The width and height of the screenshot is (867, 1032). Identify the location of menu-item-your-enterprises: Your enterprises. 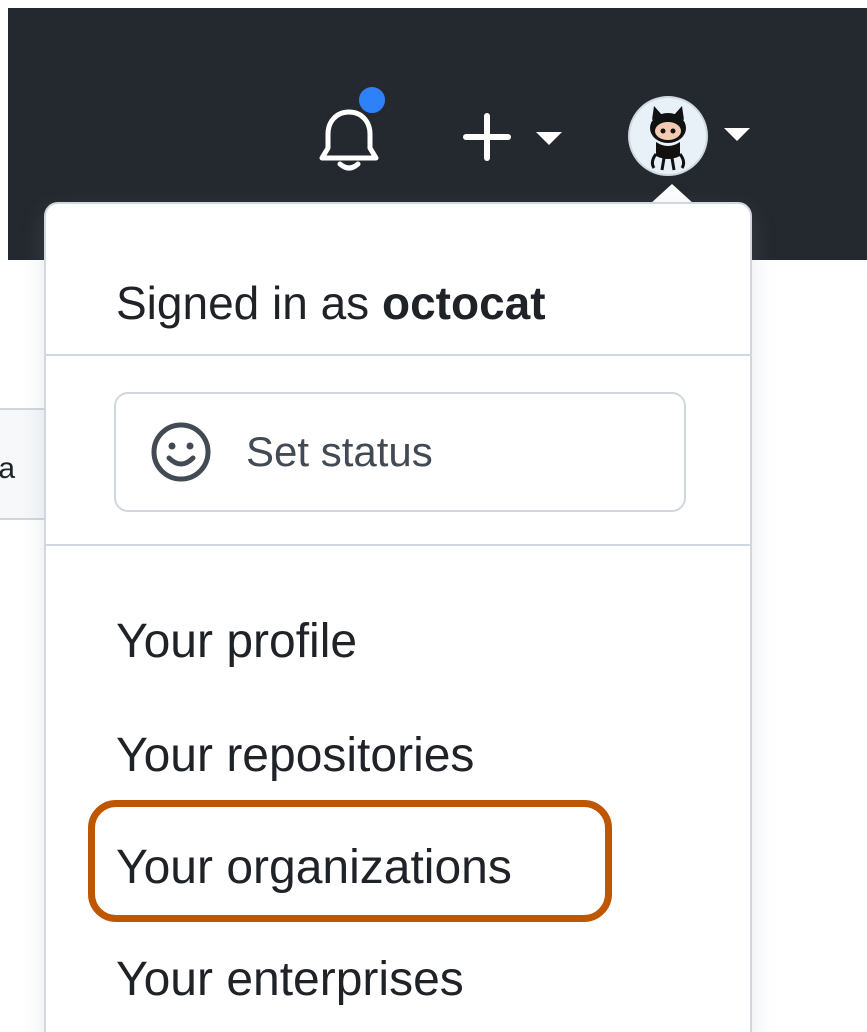
(290, 980).